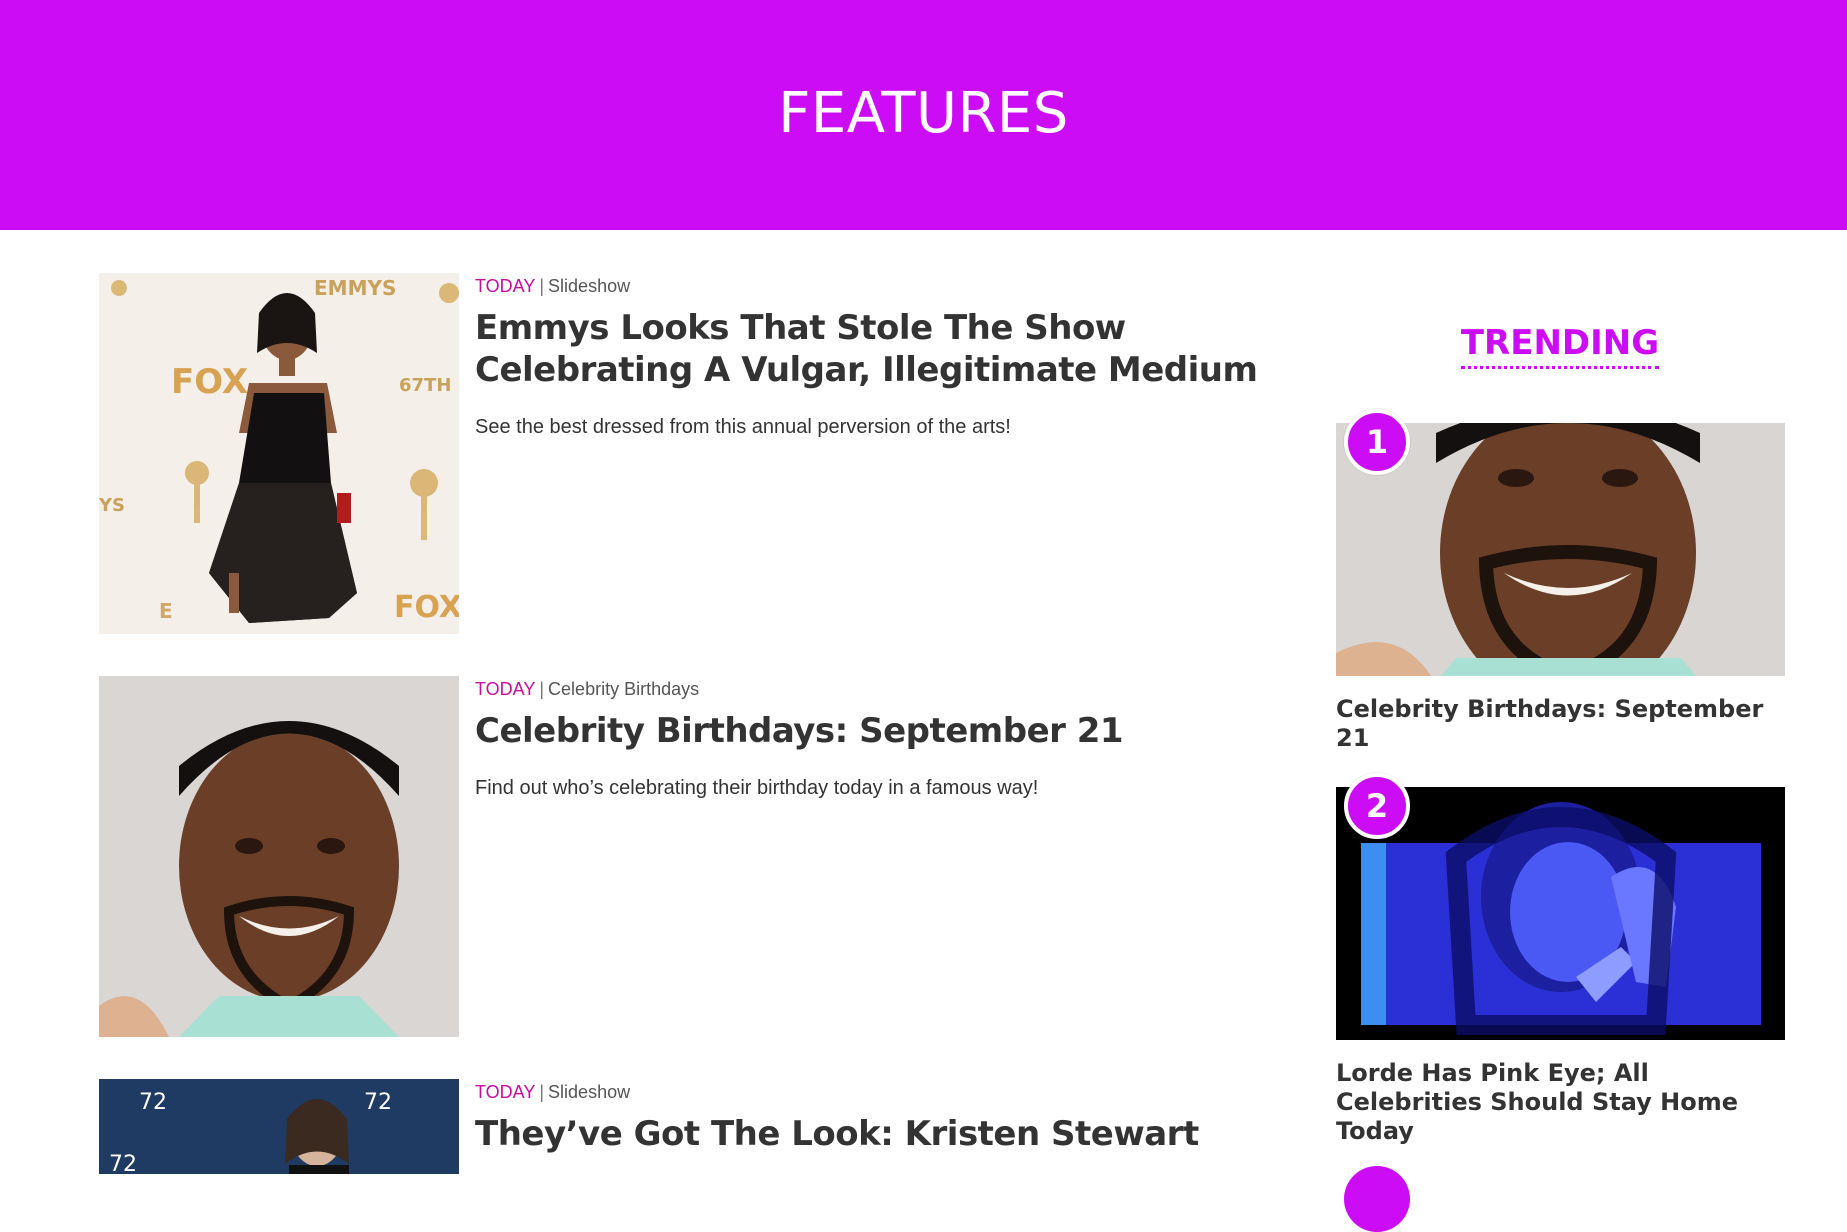 This screenshot has width=1847, height=1232. What do you see at coordinates (112, 505) in the screenshot?
I see `photo-backdrop-text: YS` at bounding box center [112, 505].